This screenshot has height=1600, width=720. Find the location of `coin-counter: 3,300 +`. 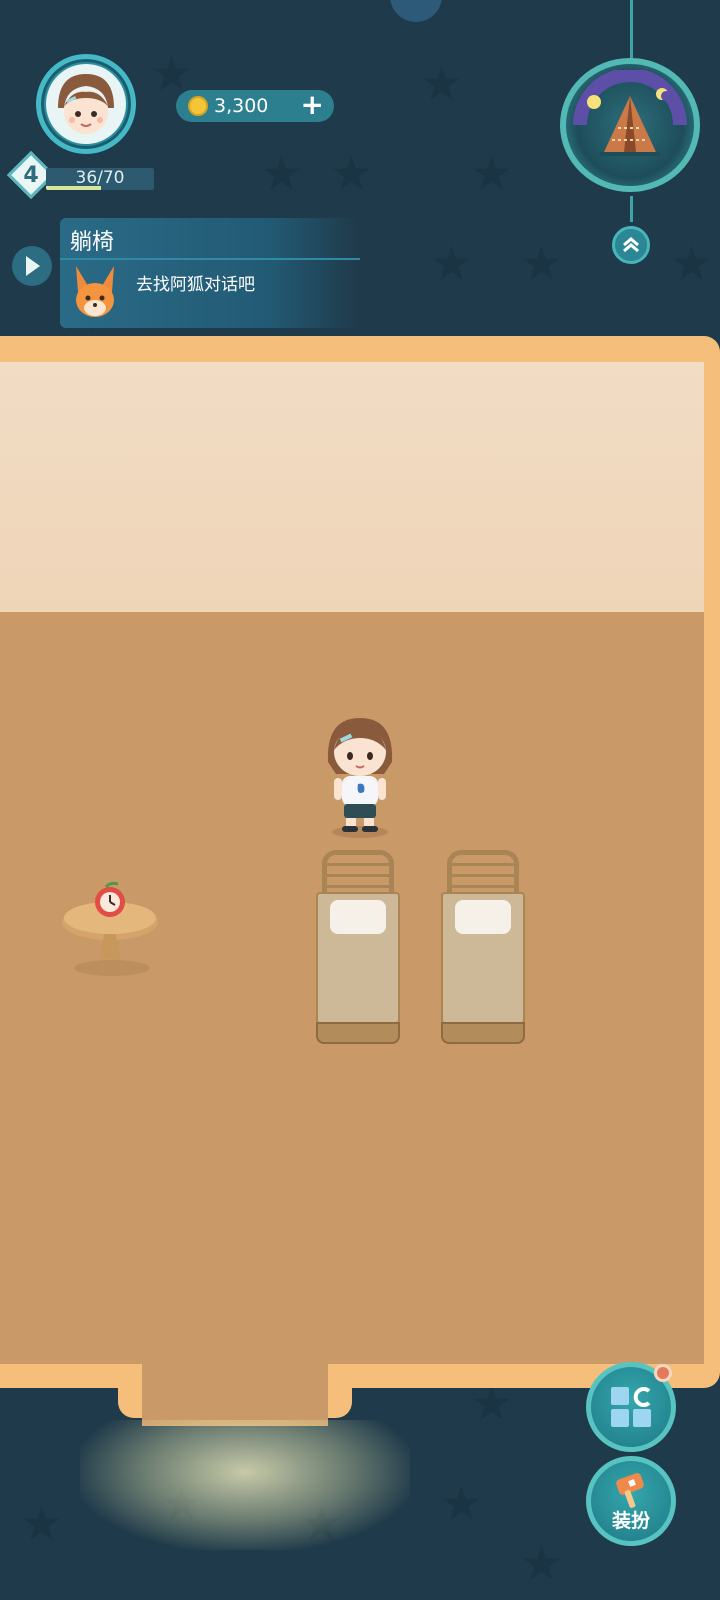

coin-counter: 3,300 + is located at coordinates (255, 106).